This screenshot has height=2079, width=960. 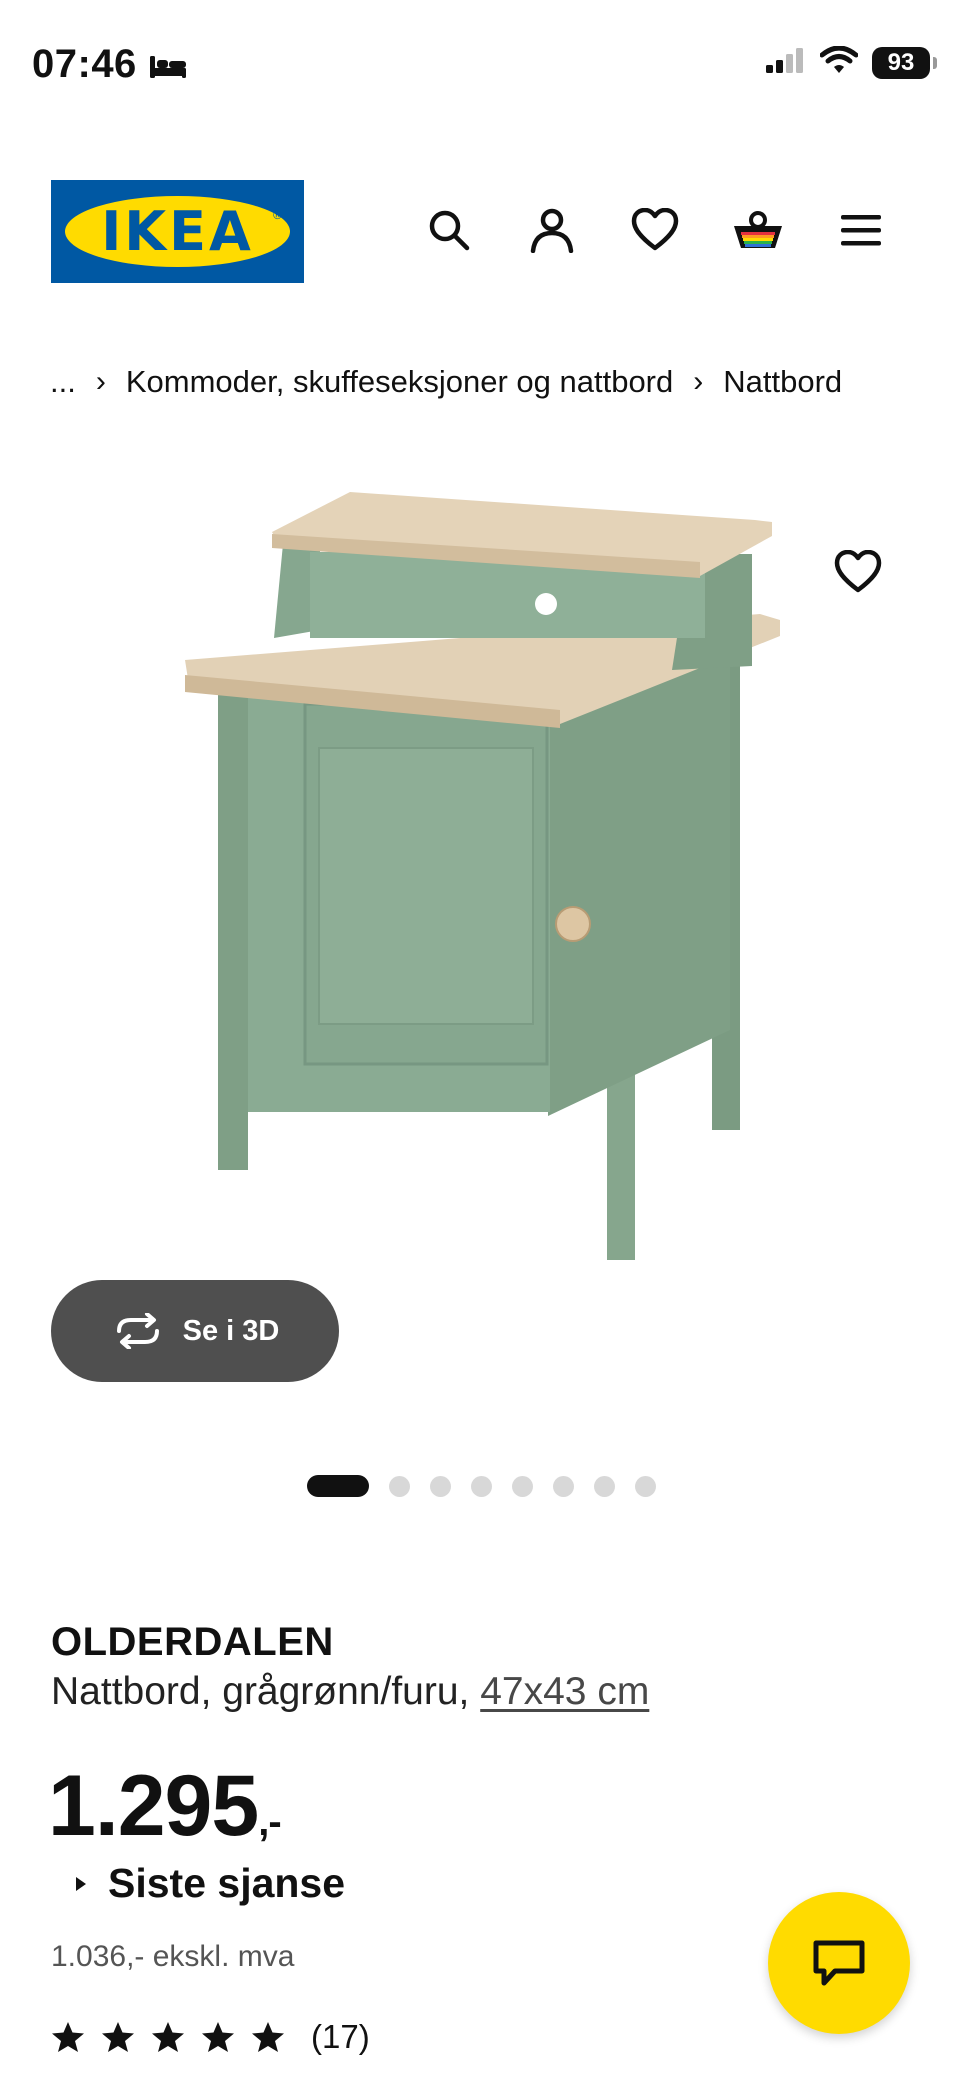 I want to click on user-icon, so click(x=552, y=230).